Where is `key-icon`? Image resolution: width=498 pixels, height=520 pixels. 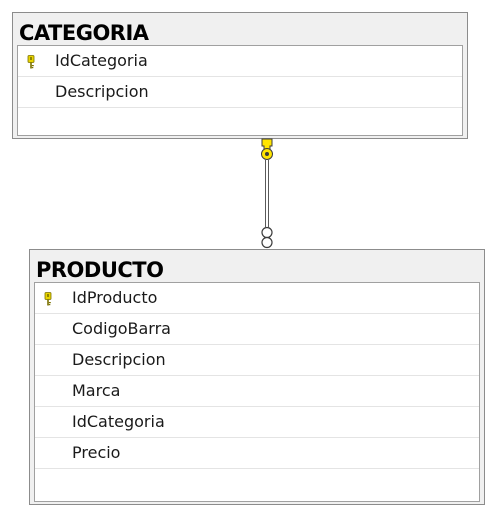
key-icon is located at coordinates (267, 149).